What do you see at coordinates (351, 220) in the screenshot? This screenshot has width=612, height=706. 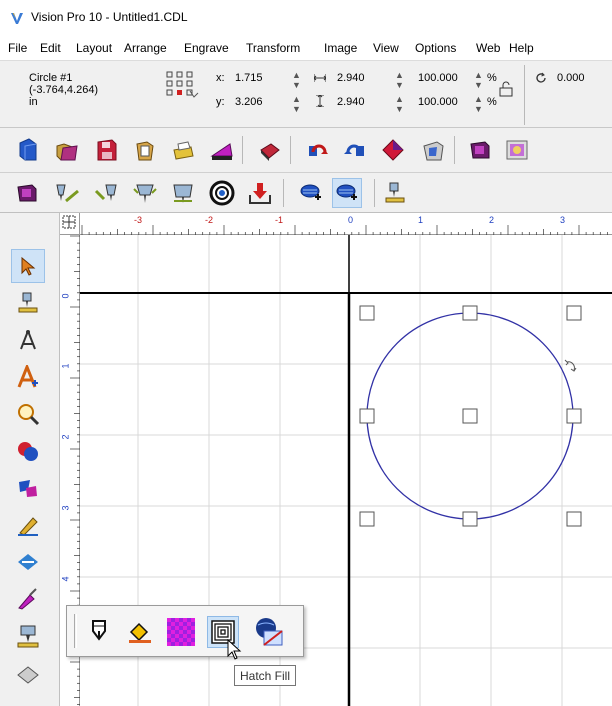 I see `ruler-label: 0` at bounding box center [351, 220].